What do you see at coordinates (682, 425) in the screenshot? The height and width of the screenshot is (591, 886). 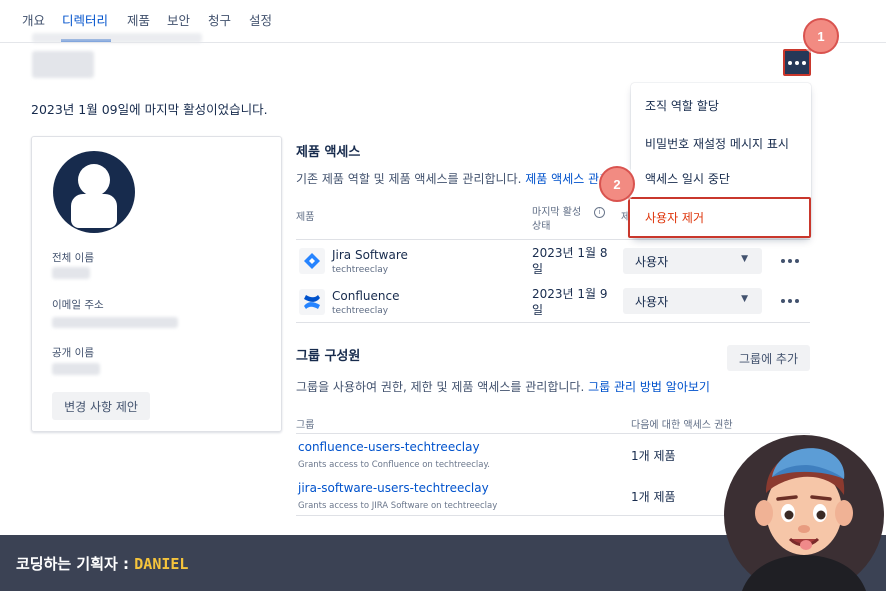 I see `col-access: 다음에 대한 액세스 권한` at bounding box center [682, 425].